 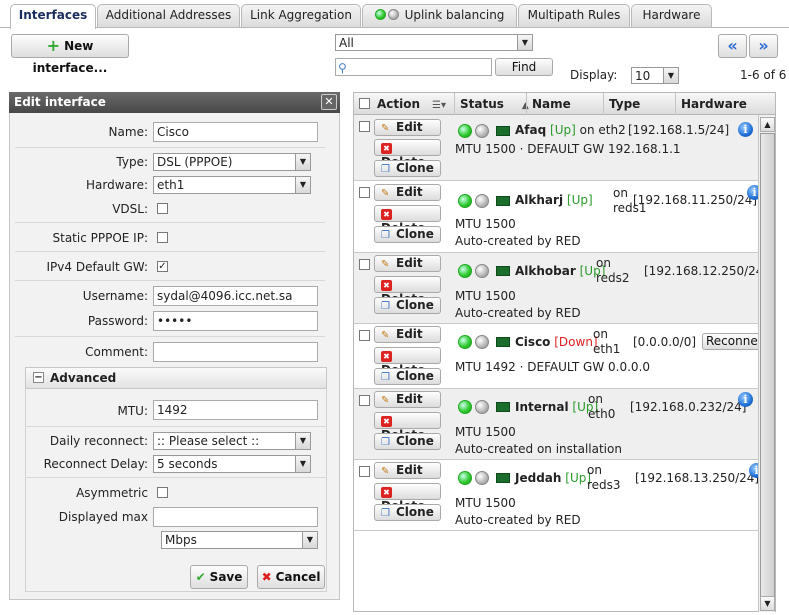 What do you see at coordinates (100, 238) in the screenshot?
I see `static-ip-label: Static PPPOE IP:` at bounding box center [100, 238].